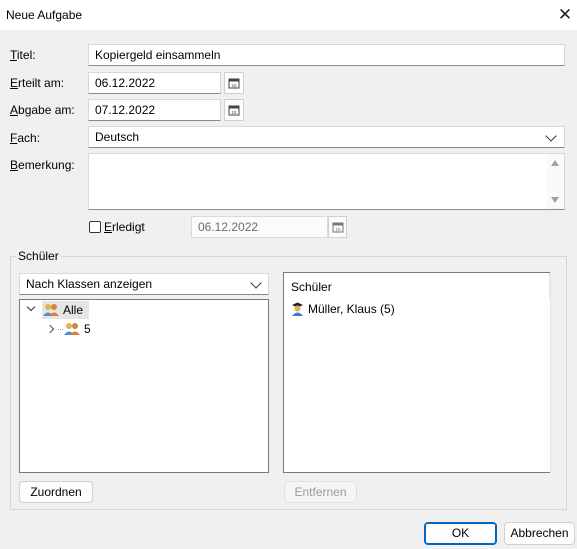 This screenshot has width=577, height=549. I want to click on scroll-up-icon, so click(555, 163).